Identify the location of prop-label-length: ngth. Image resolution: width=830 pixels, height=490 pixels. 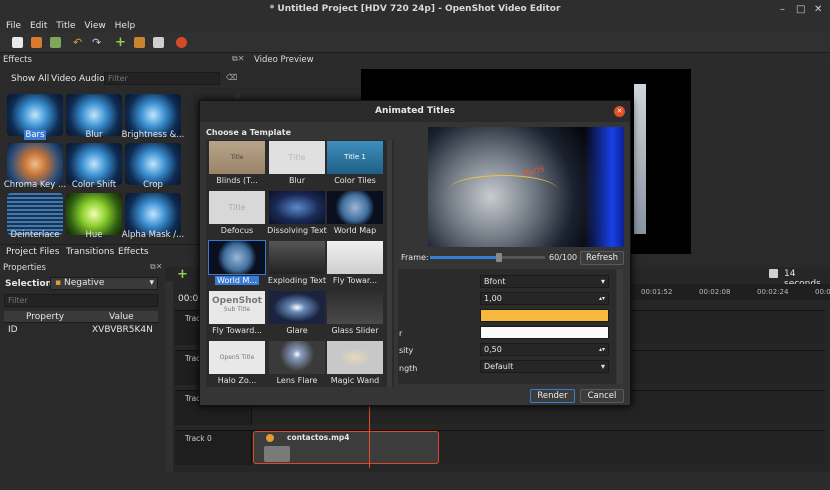
(408, 368).